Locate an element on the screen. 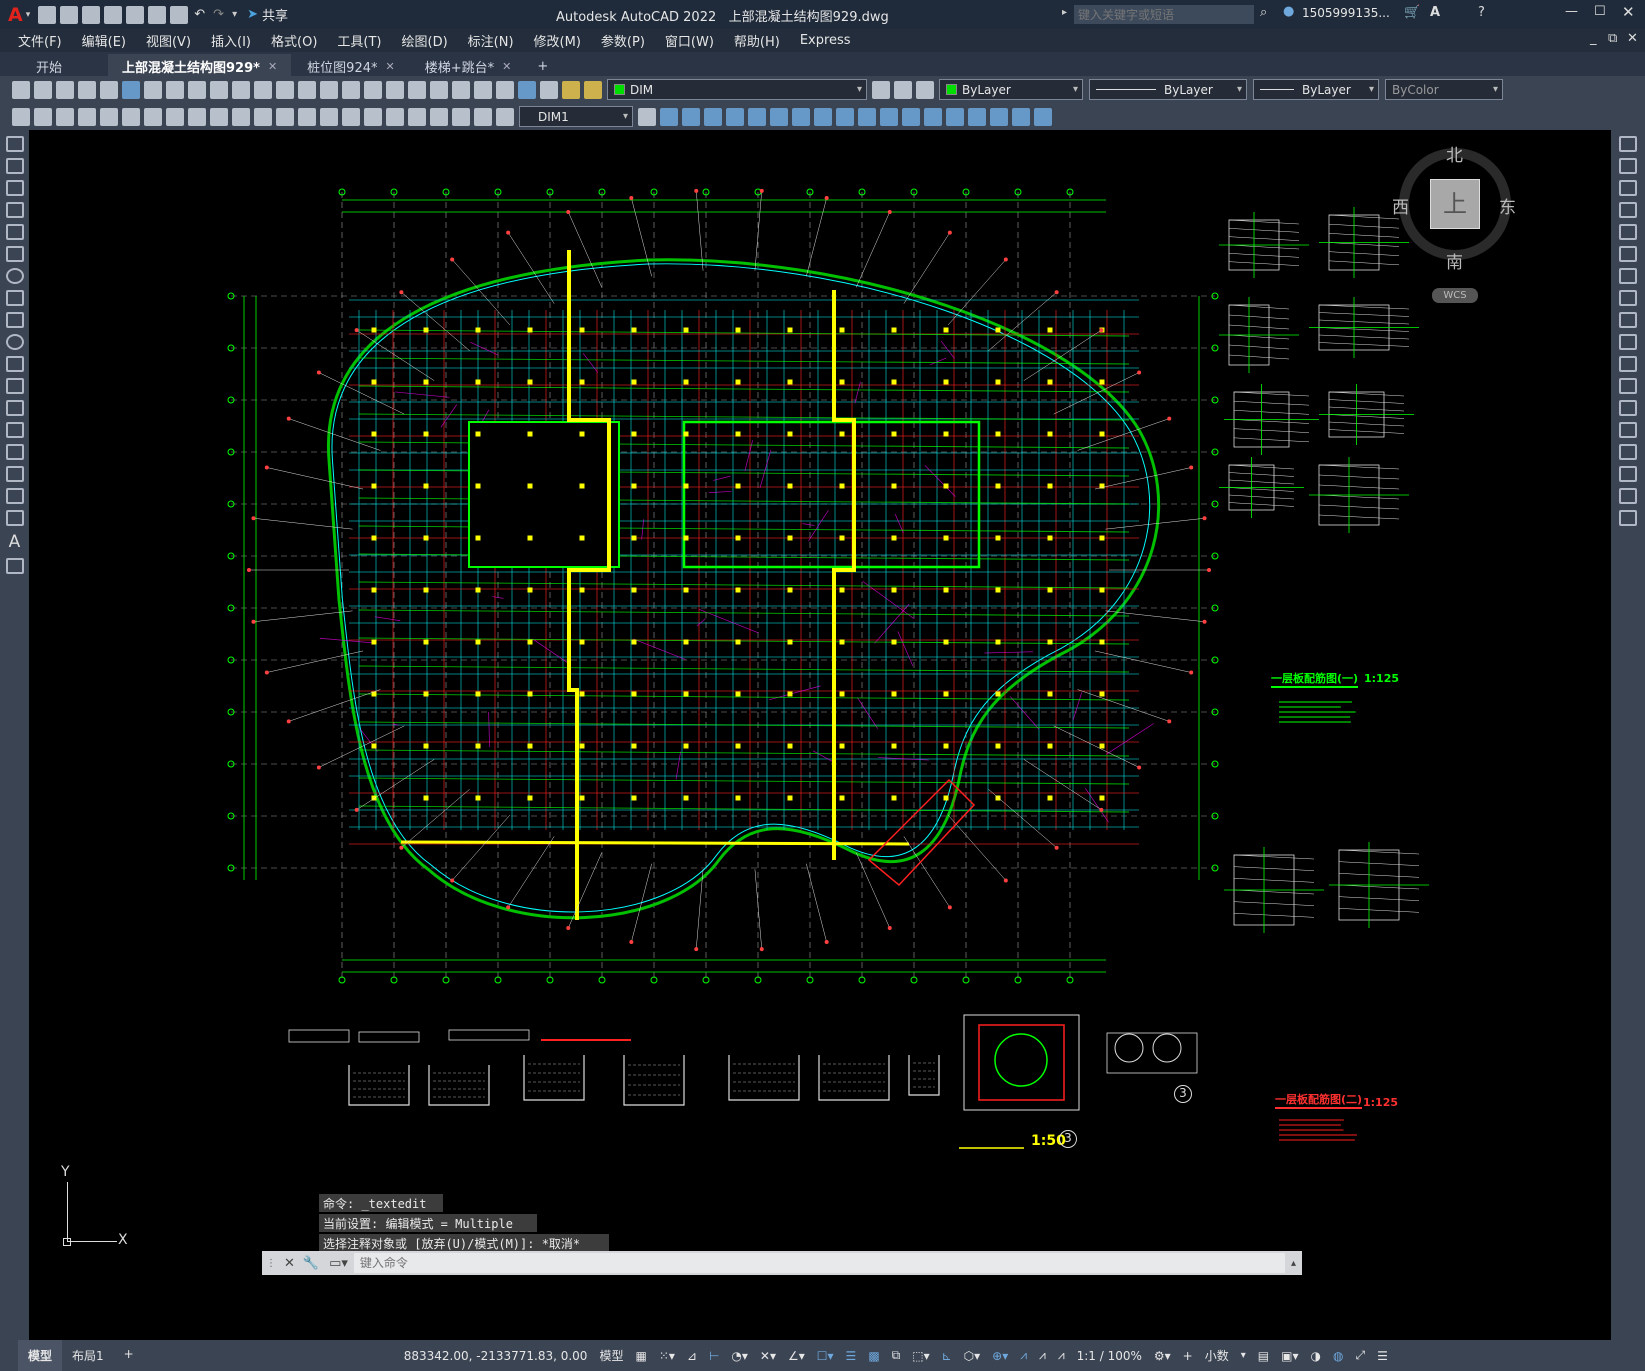 This screenshot has width=1645, height=1371. break-icon is located at coordinates (911, 117).